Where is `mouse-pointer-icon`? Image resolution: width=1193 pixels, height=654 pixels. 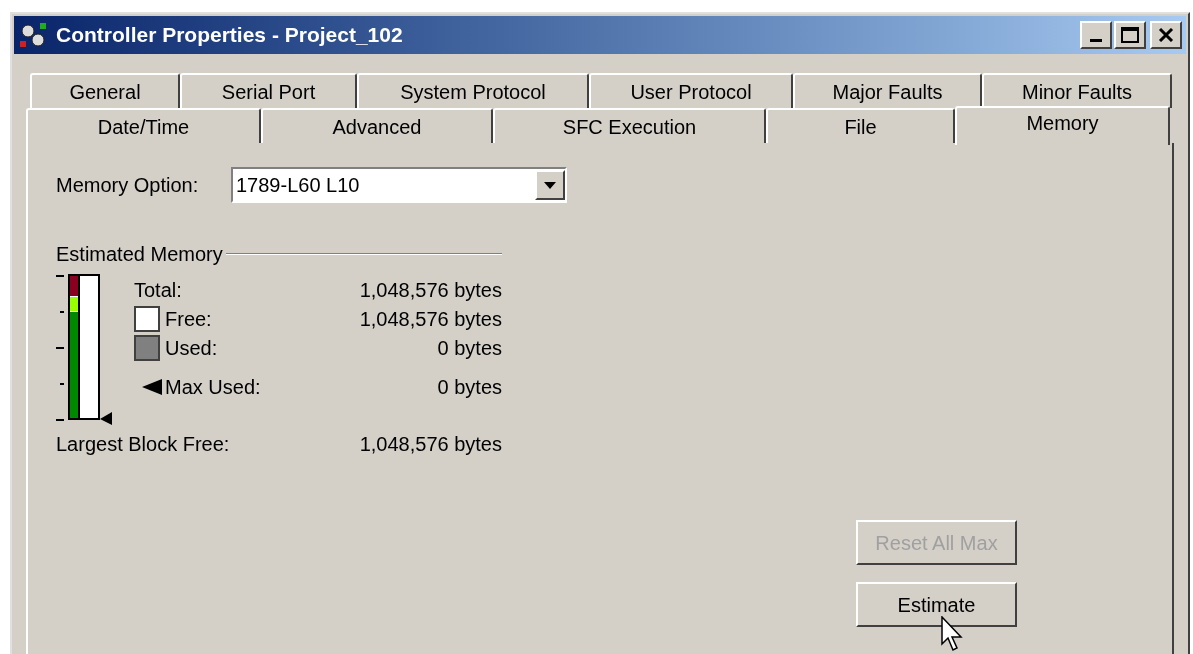
mouse-pointer-icon is located at coordinates (953, 635).